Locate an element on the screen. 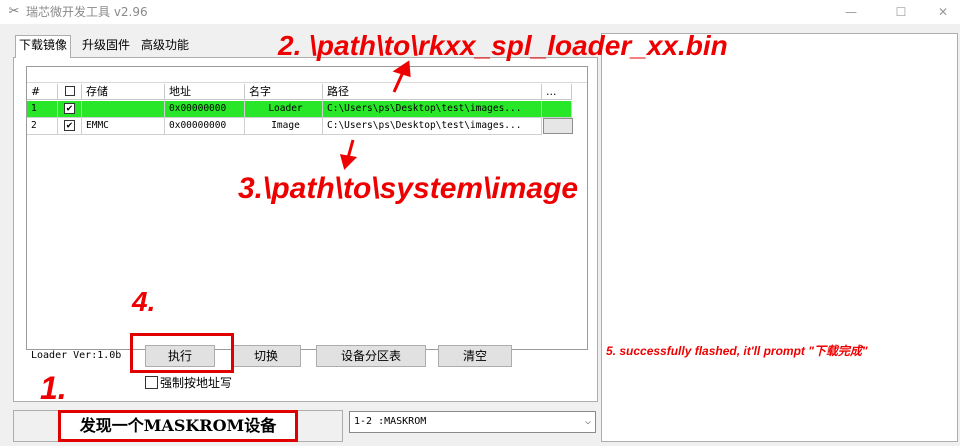 The width and height of the screenshot is (960, 446). annotation-arrows is located at coordinates (375, 115).